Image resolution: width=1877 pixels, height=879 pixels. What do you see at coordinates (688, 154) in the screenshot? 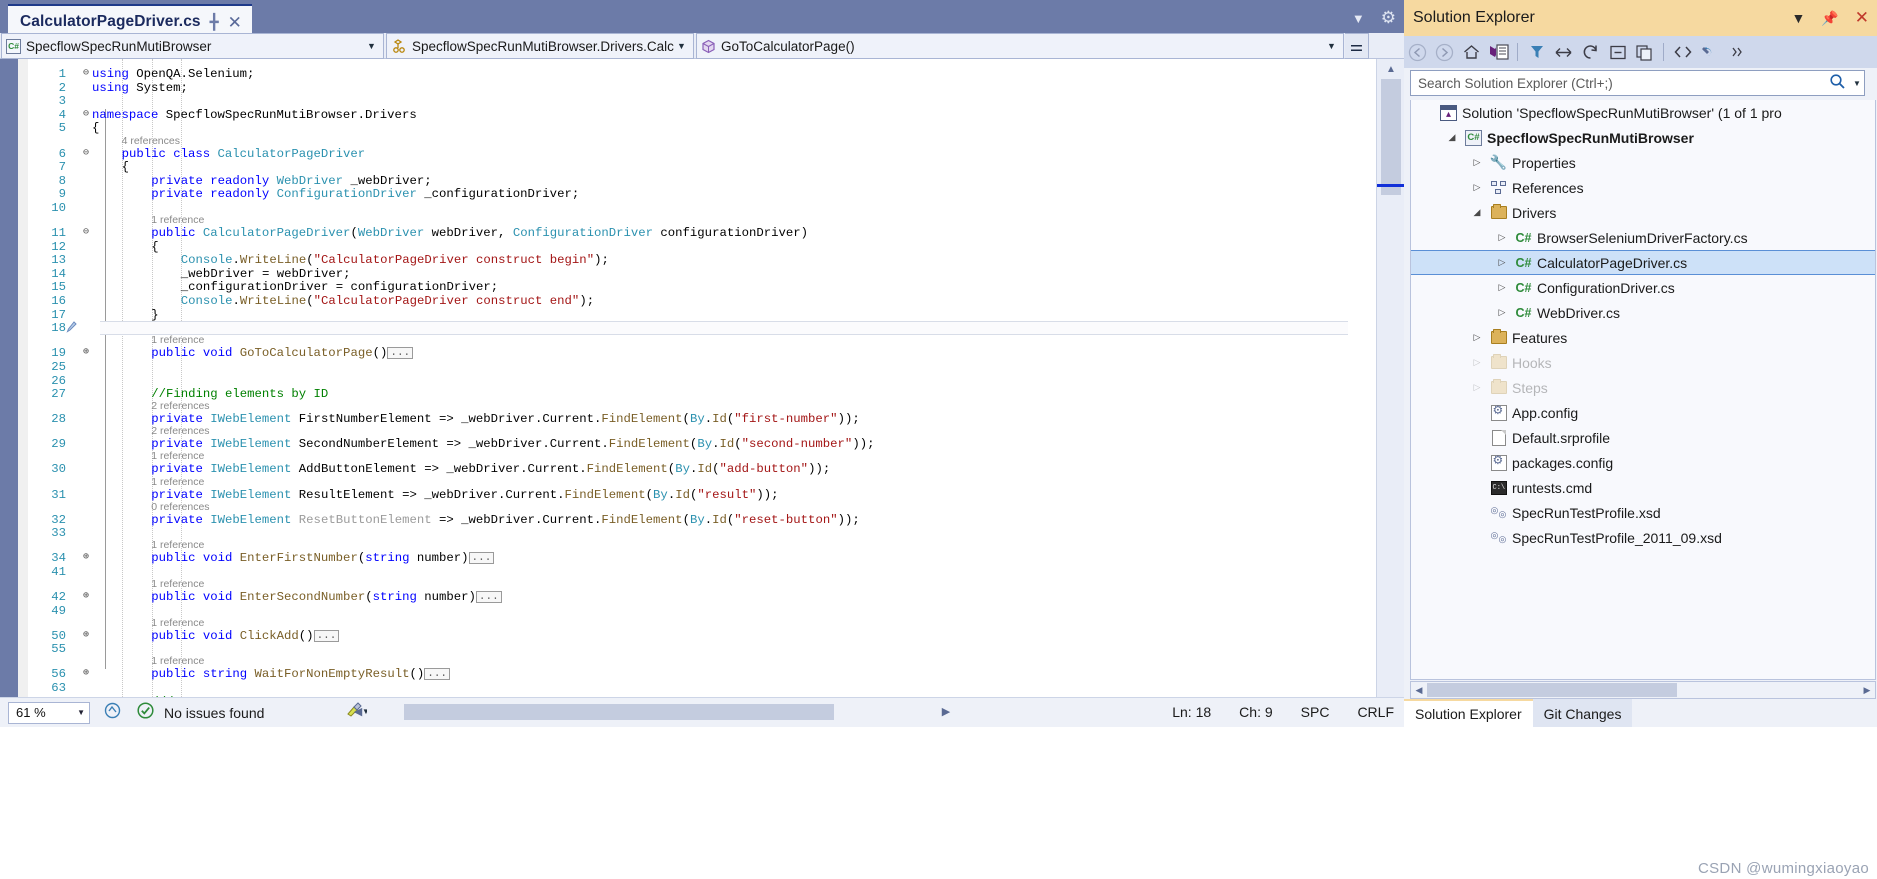
I see `code-line: 6 ⊖ public class CalculatorPageDriver` at bounding box center [688, 154].